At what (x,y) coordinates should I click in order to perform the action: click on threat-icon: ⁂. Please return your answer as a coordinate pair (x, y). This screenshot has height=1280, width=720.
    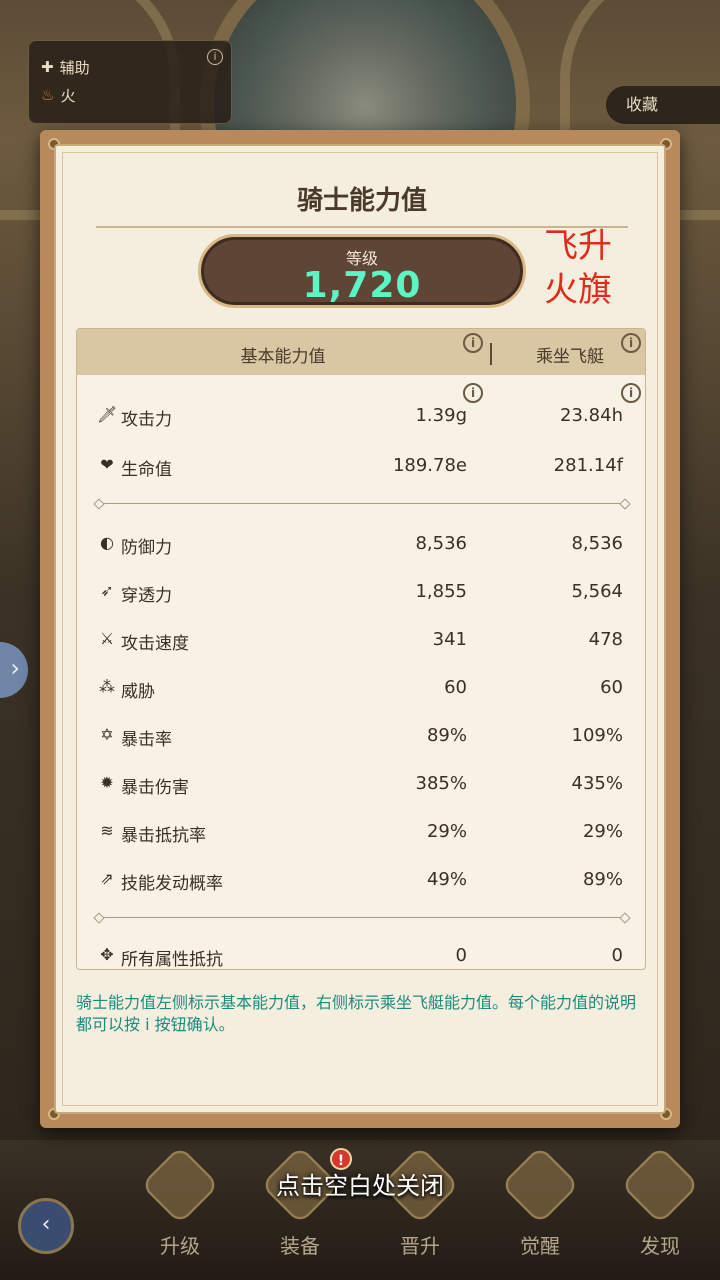
    Looking at the image, I should click on (107, 686).